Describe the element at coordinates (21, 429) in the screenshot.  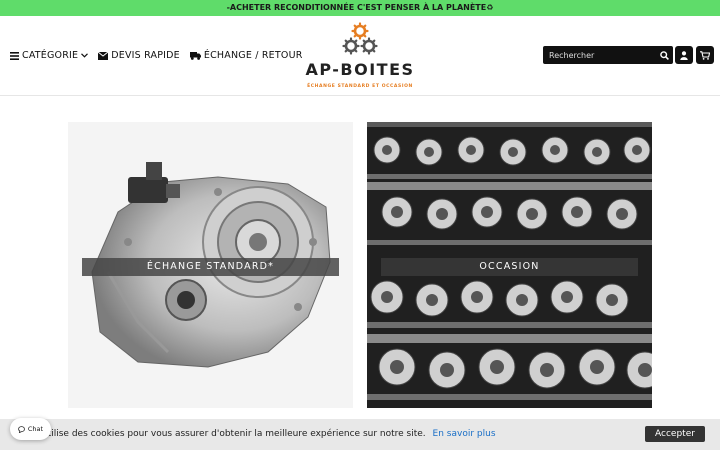
I see `chat-bubble-icon` at that location.